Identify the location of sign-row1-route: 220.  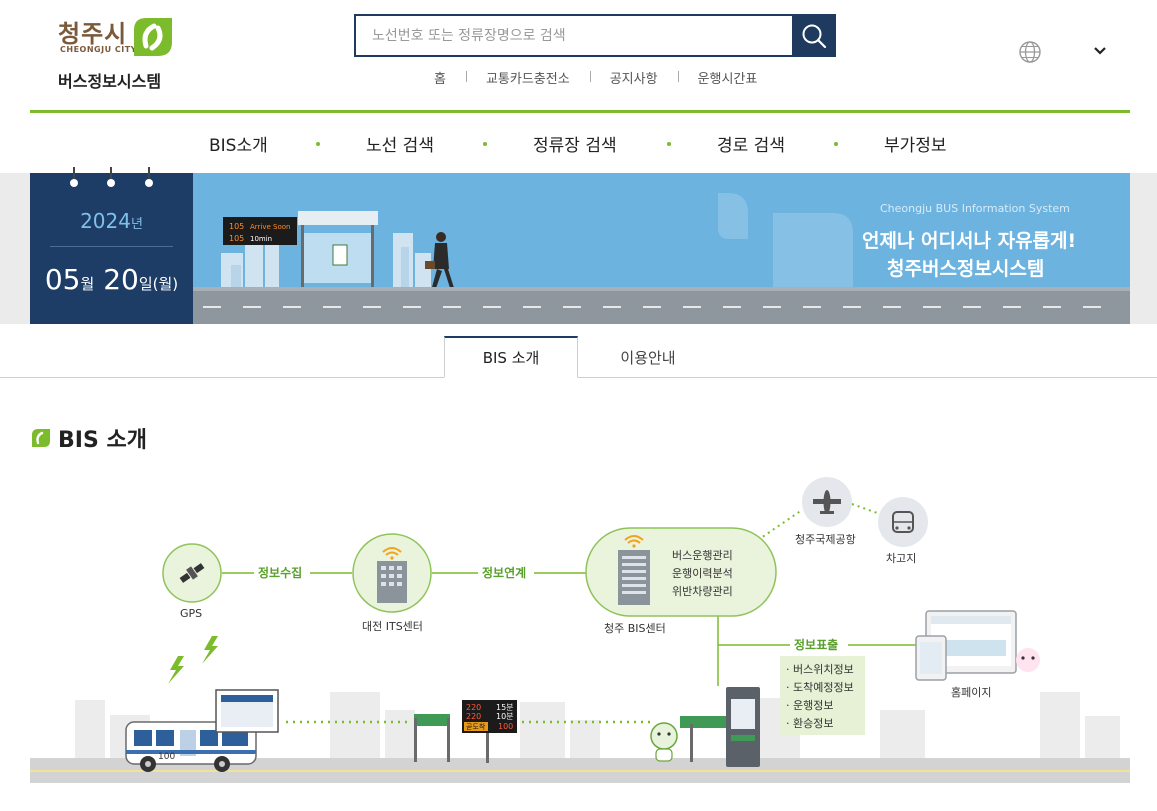
(473, 707).